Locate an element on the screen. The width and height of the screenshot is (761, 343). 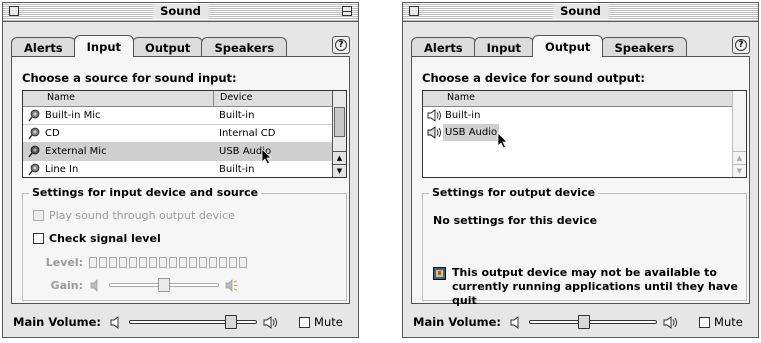
gain-high-icon is located at coordinates (231, 285).